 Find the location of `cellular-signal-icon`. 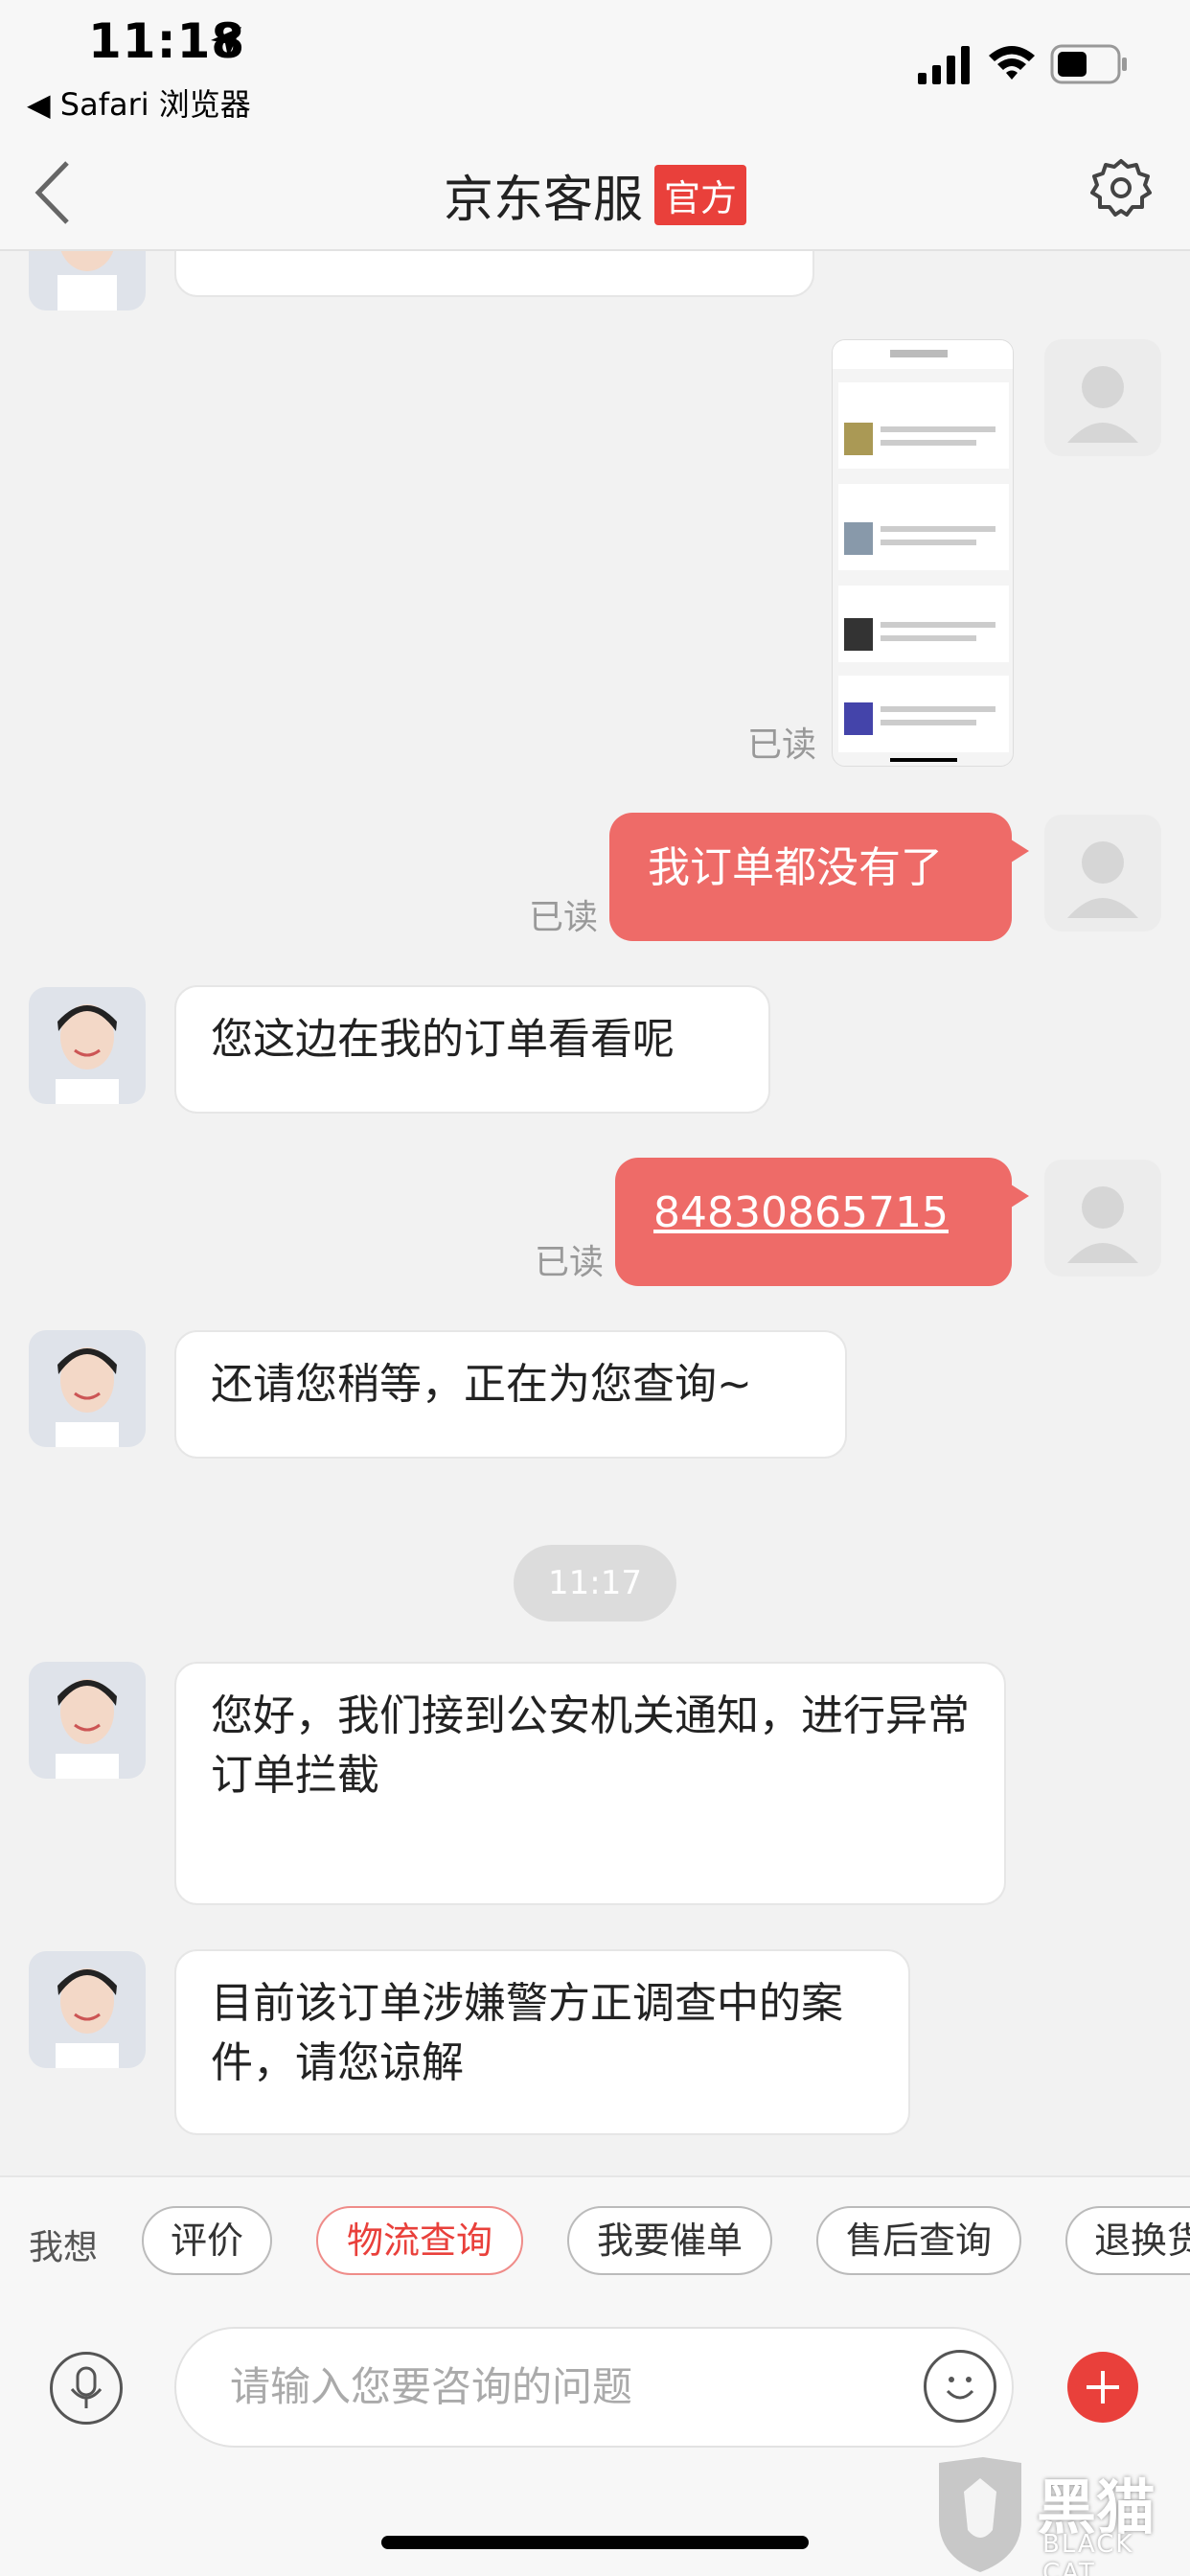

cellular-signal-icon is located at coordinates (944, 65).